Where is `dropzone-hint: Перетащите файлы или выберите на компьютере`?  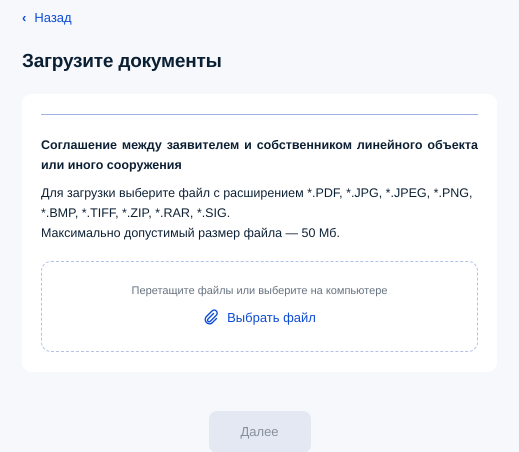
dropzone-hint: Перетащите файлы или выберите на компьютере is located at coordinates (260, 291).